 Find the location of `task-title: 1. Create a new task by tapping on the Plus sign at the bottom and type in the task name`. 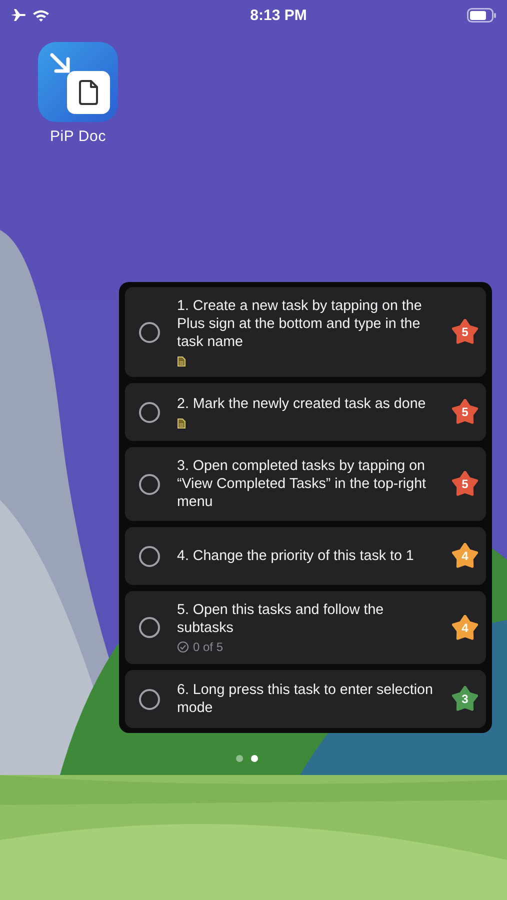

task-title: 1. Create a new task by tapping on the Plus sign at the bottom and type in the task name is located at coordinates (300, 324).